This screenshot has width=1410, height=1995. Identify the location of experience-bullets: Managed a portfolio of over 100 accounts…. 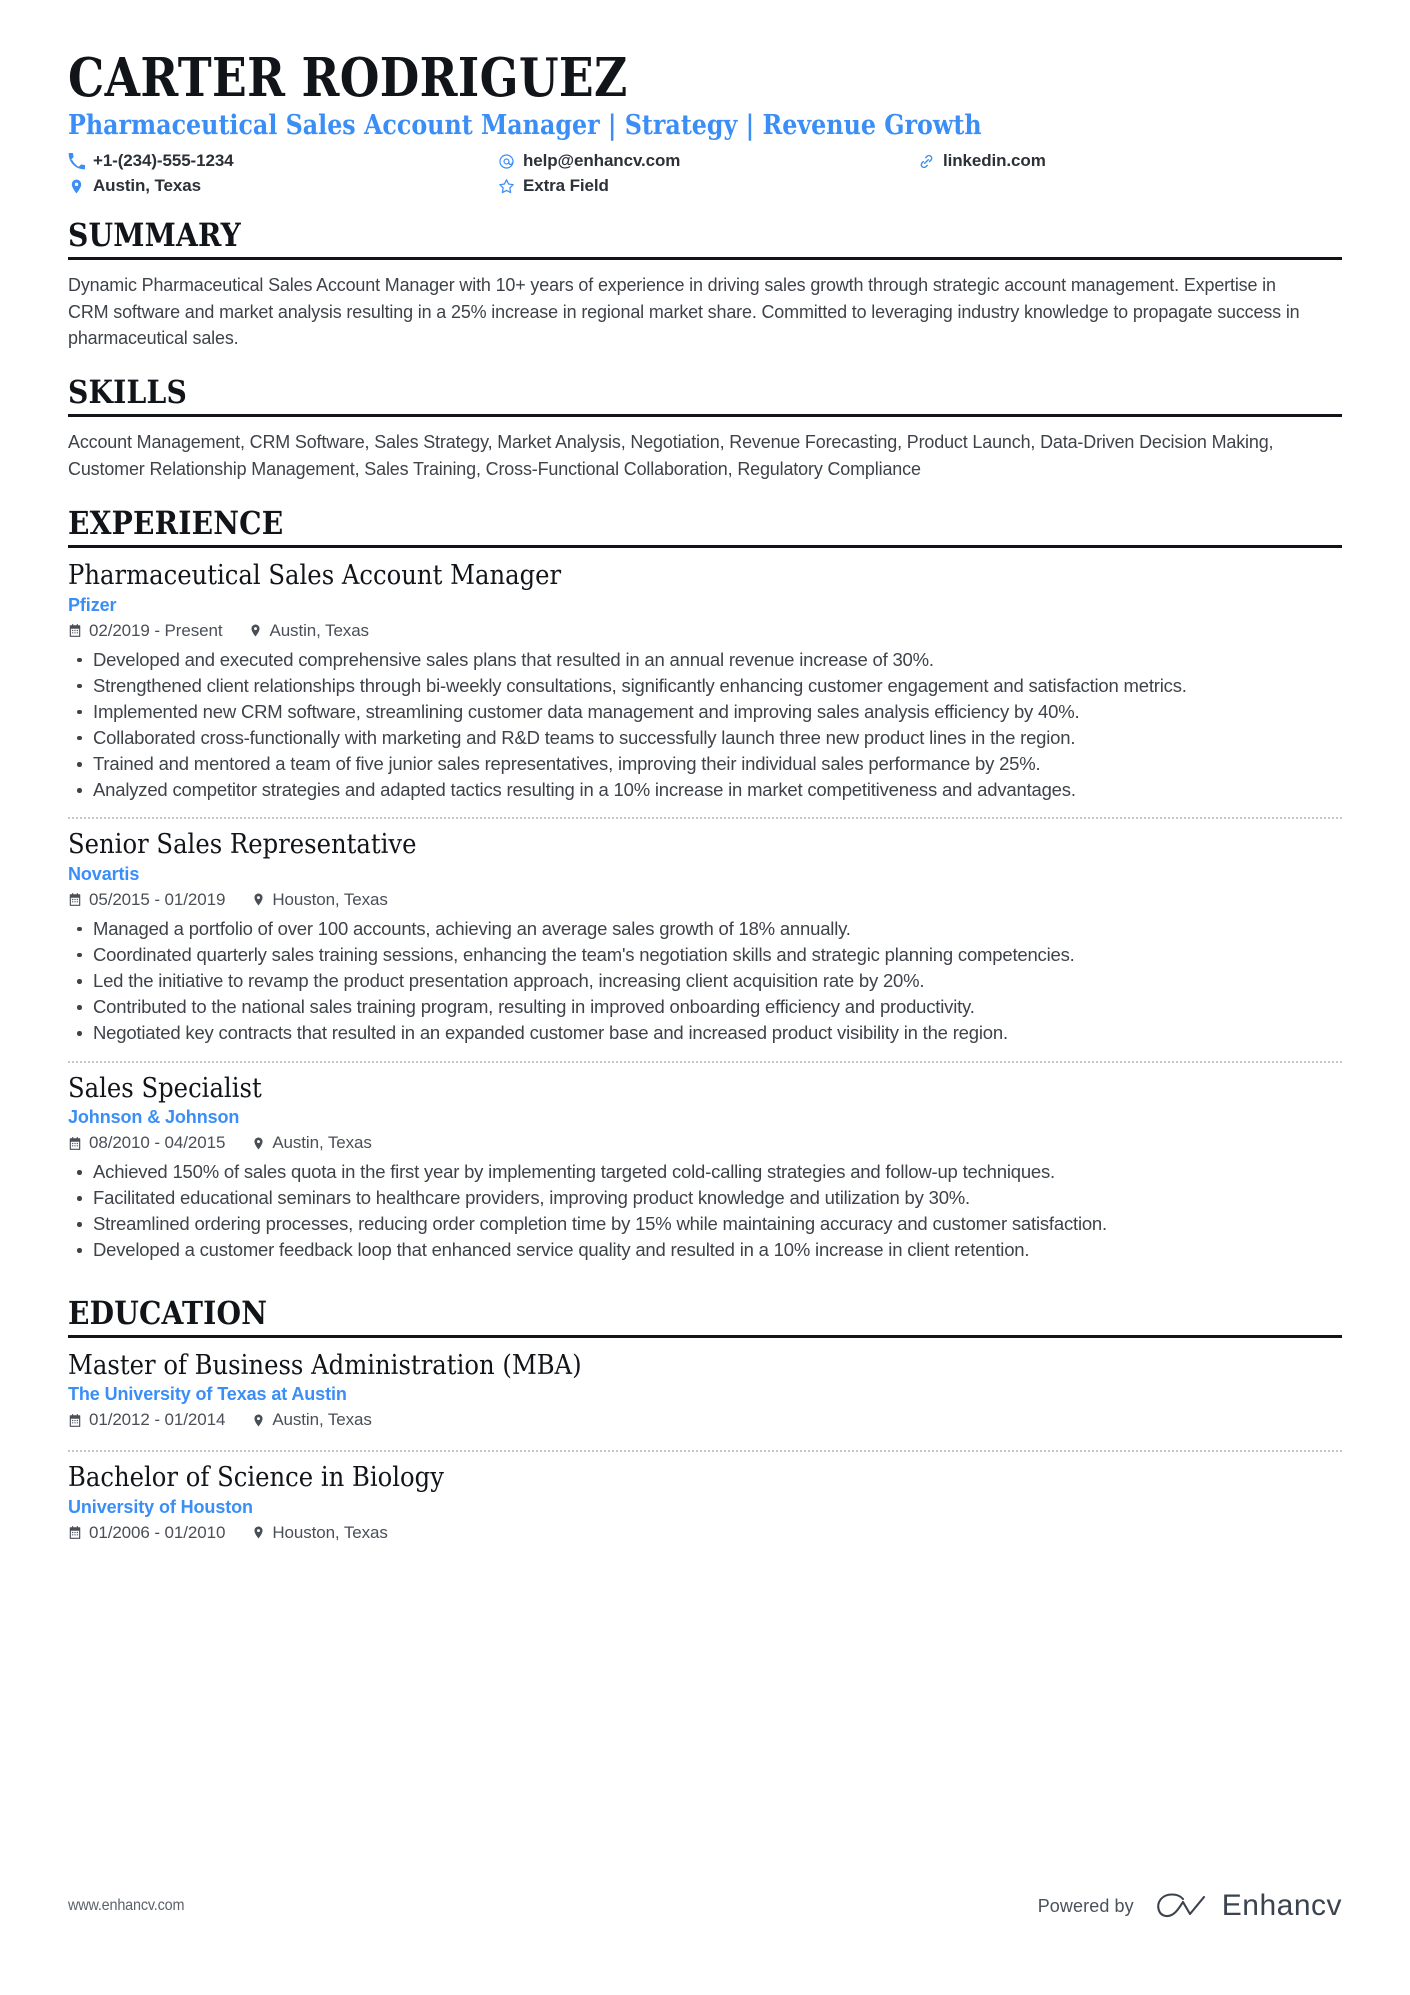
(705, 981).